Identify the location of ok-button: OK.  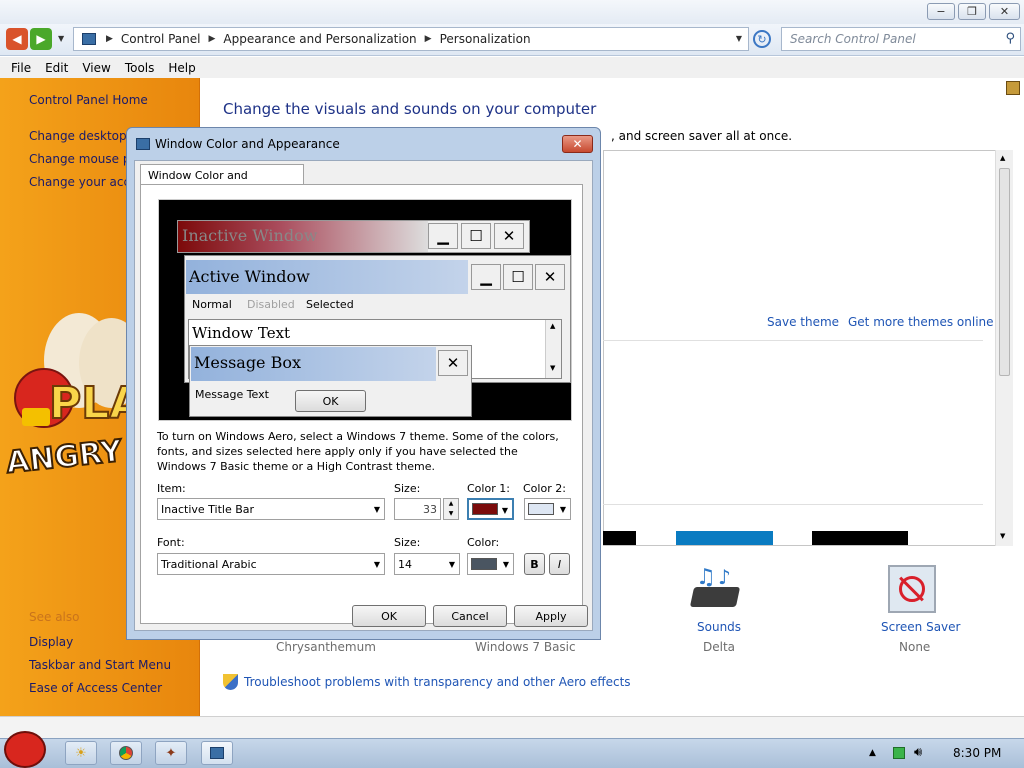
(389, 616).